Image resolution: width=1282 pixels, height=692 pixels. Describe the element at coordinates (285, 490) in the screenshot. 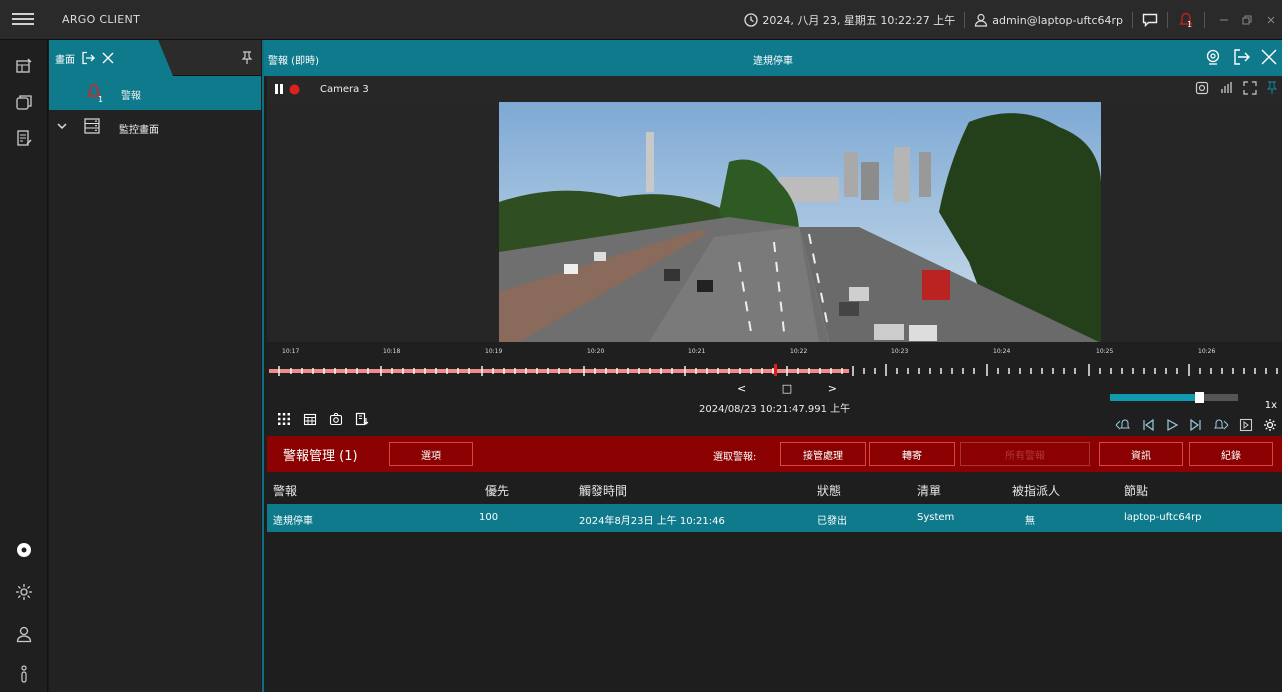

I see `column-header: 警報` at that location.